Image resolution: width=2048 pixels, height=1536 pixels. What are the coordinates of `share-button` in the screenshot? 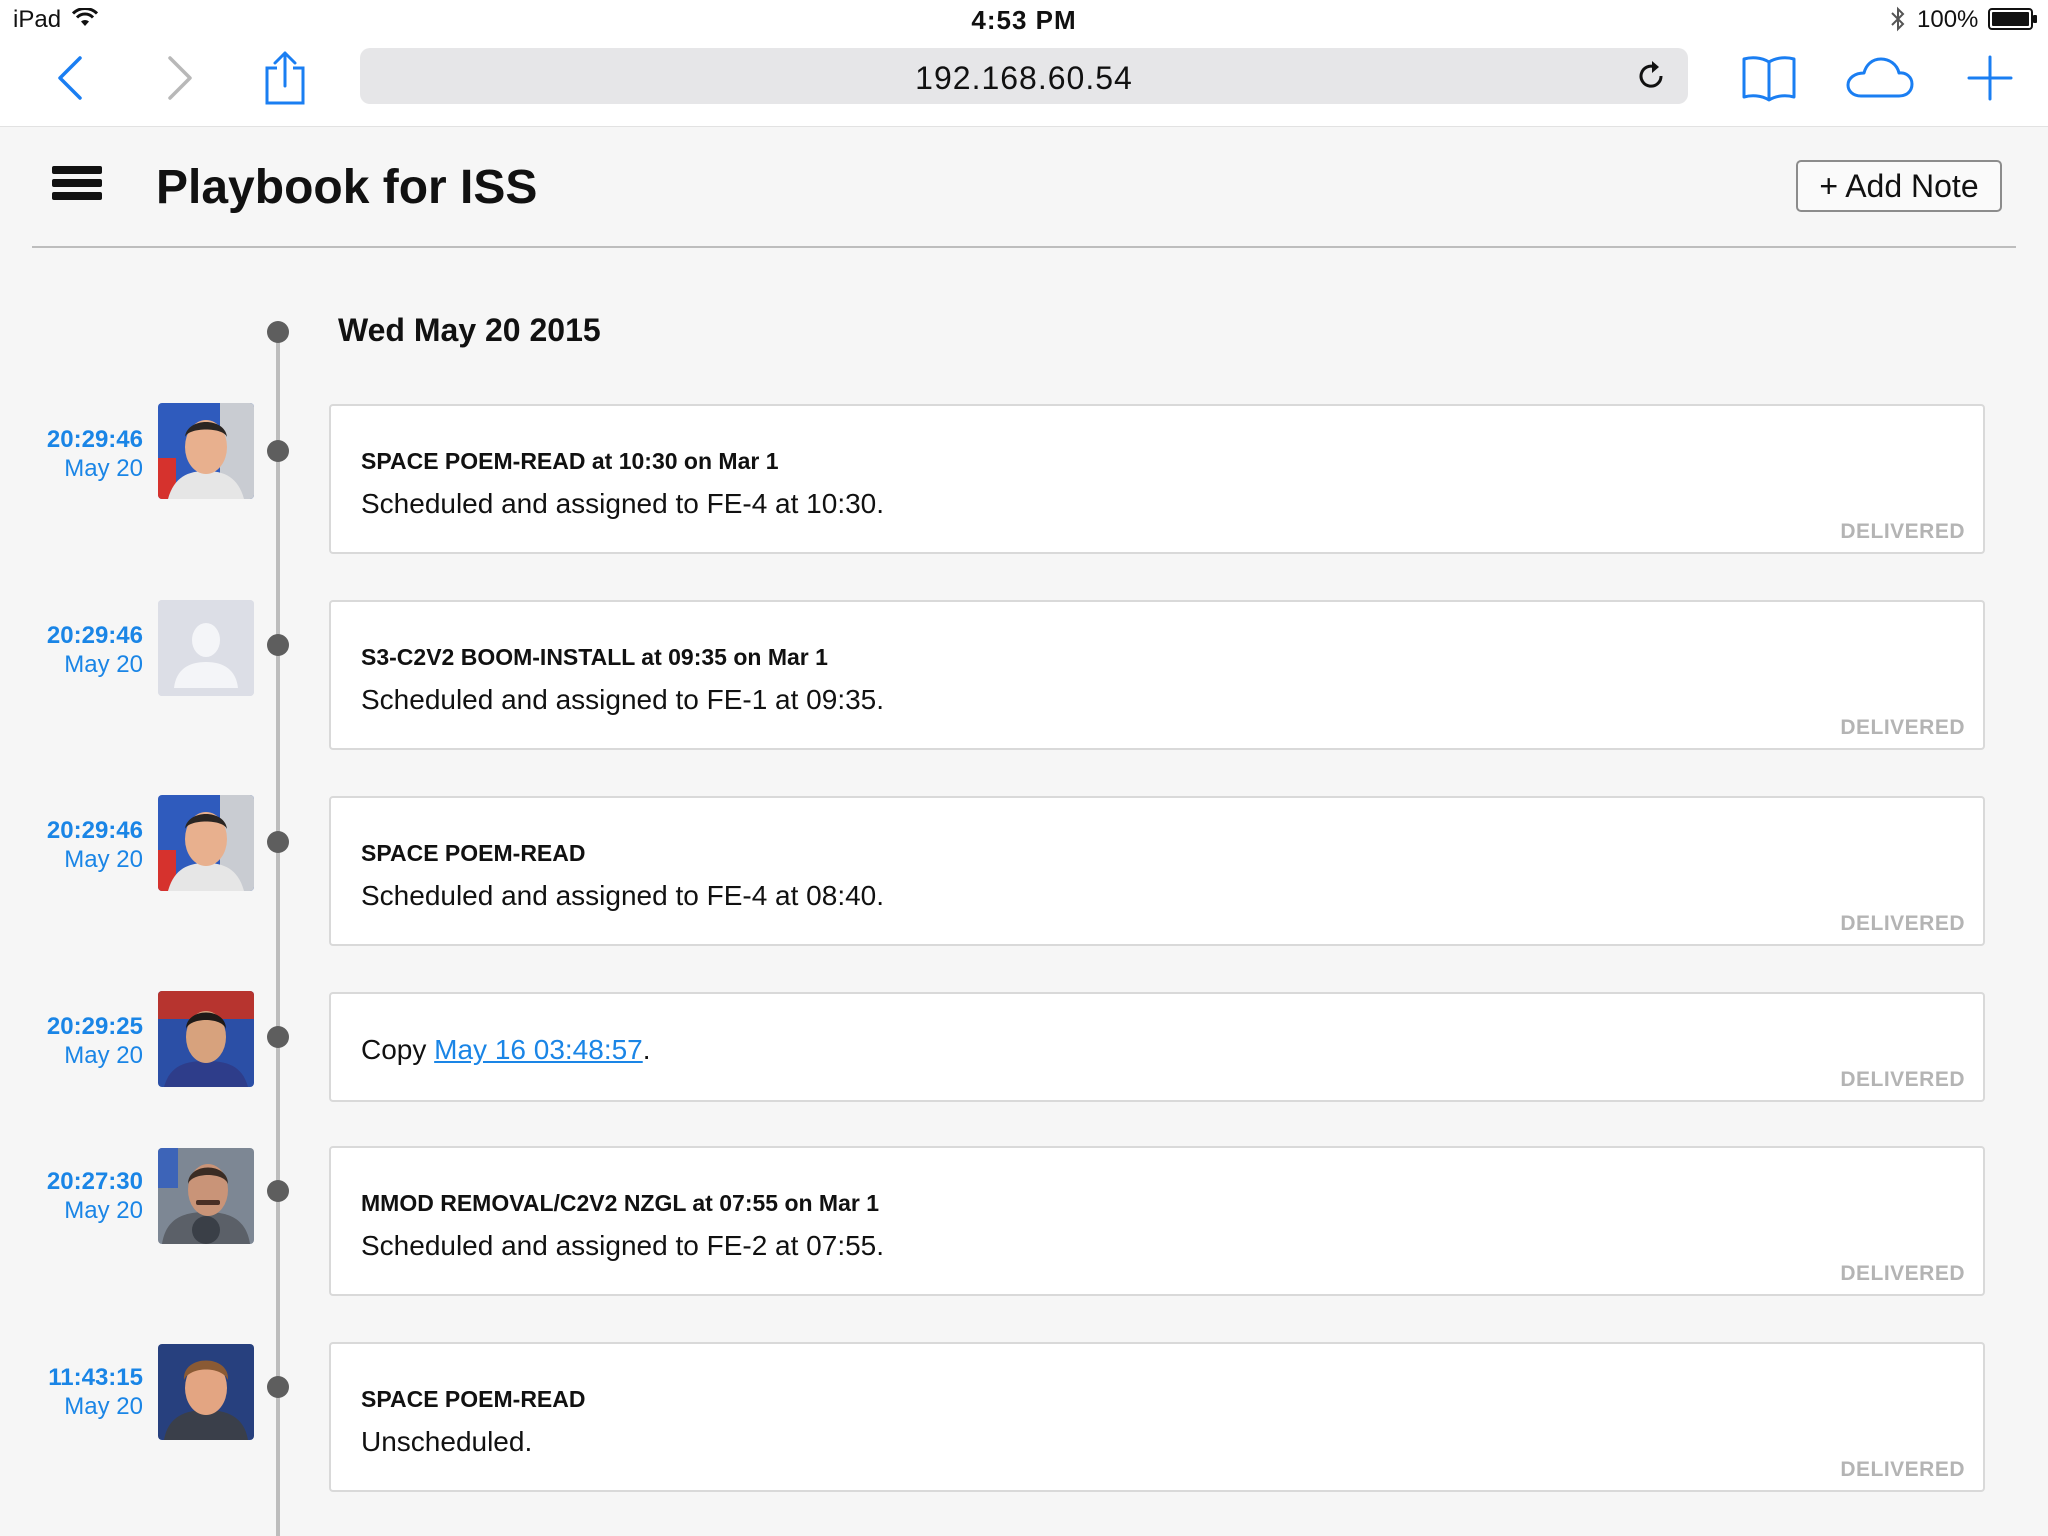 It's located at (285, 78).